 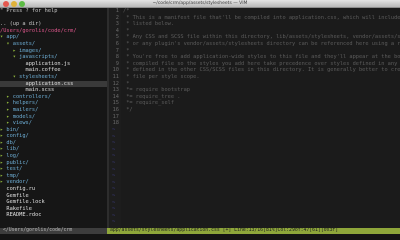 What do you see at coordinates (11, 142) in the screenshot?
I see `tree-item-label: db/` at bounding box center [11, 142].